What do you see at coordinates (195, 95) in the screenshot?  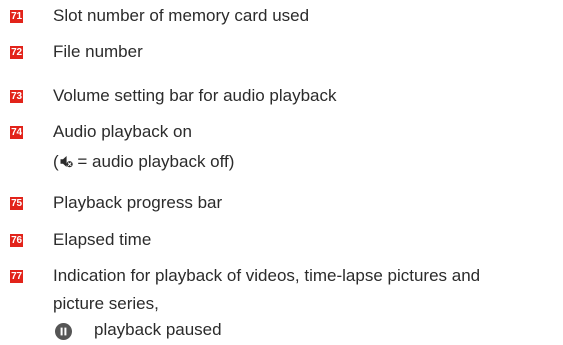 I see `item-text: Volume setting bar for audio playback` at bounding box center [195, 95].